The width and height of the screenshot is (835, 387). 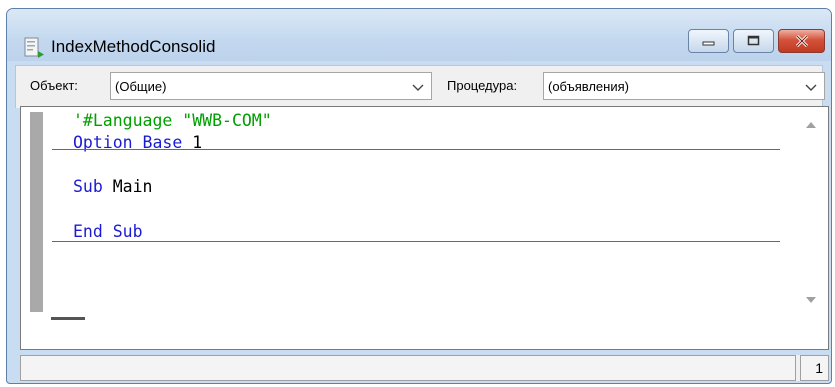 What do you see at coordinates (54, 85) in the screenshot?
I see `object-label: Объект:` at bounding box center [54, 85].